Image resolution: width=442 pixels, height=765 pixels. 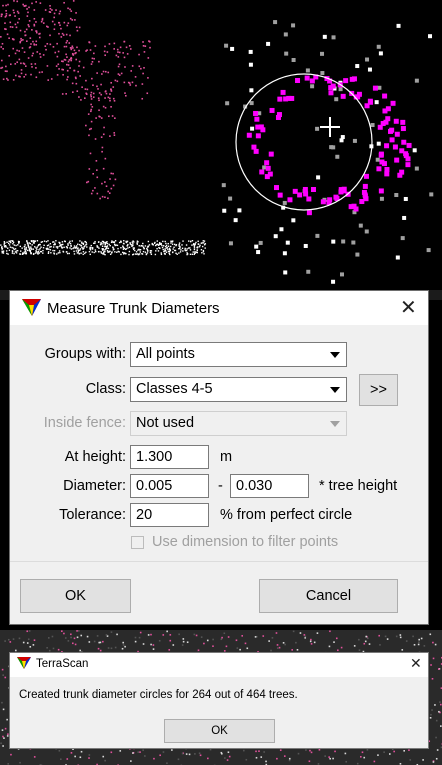 What do you see at coordinates (378, 390) in the screenshot?
I see `class-more-button: >>` at bounding box center [378, 390].